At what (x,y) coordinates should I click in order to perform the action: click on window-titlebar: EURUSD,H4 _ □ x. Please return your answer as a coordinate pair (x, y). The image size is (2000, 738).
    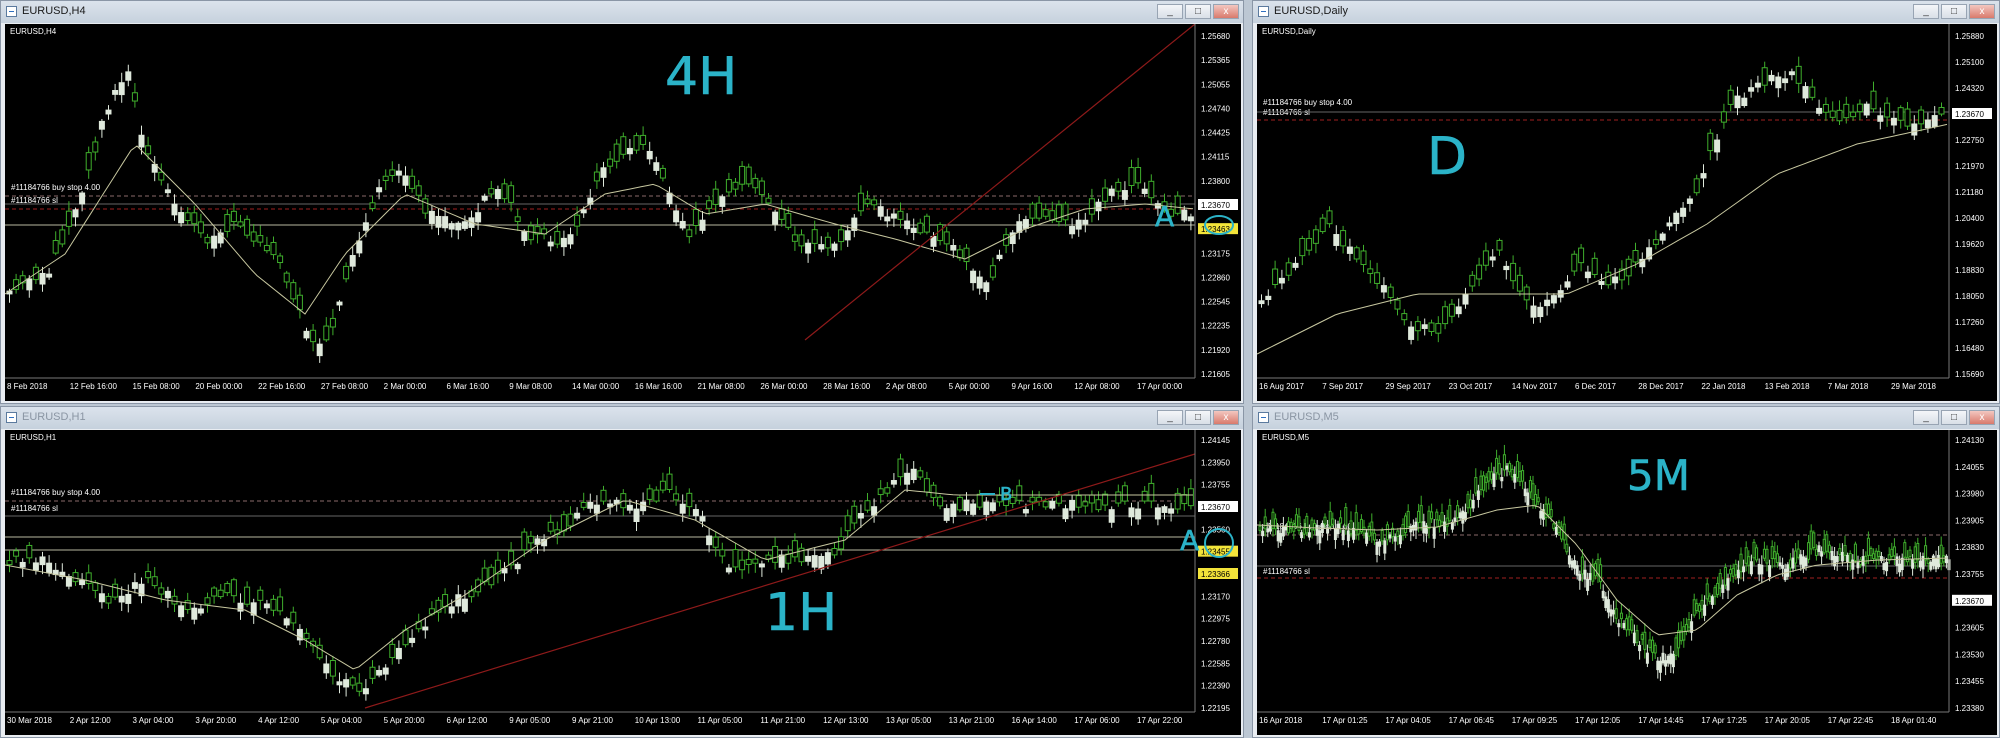
    Looking at the image, I should click on (622, 12).